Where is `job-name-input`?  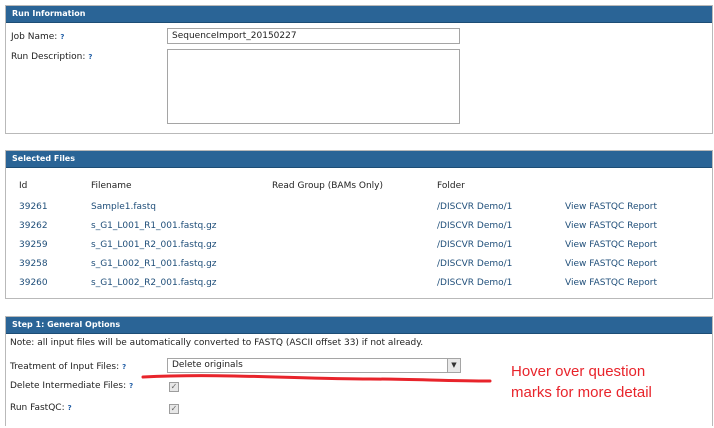
job-name-input is located at coordinates (313, 36).